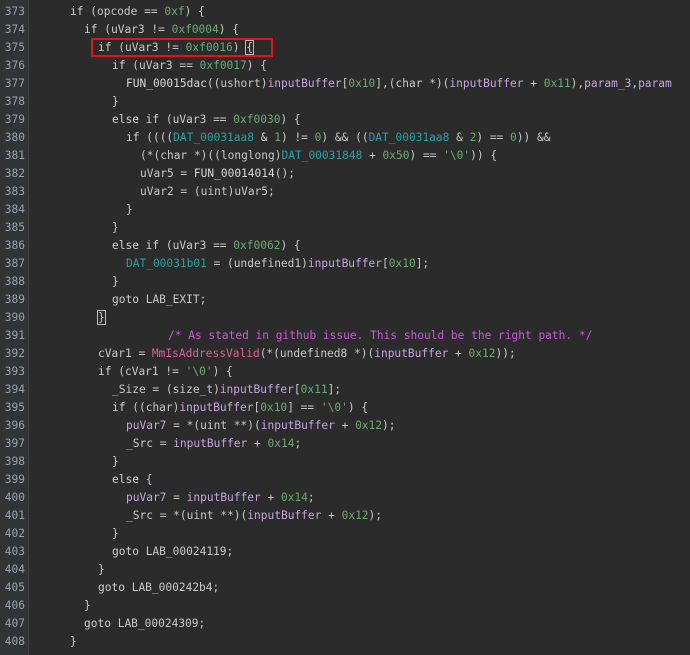 Image resolution: width=690 pixels, height=655 pixels. I want to click on code-line: 373 if (opcode == 0xf) {, so click(345, 12).